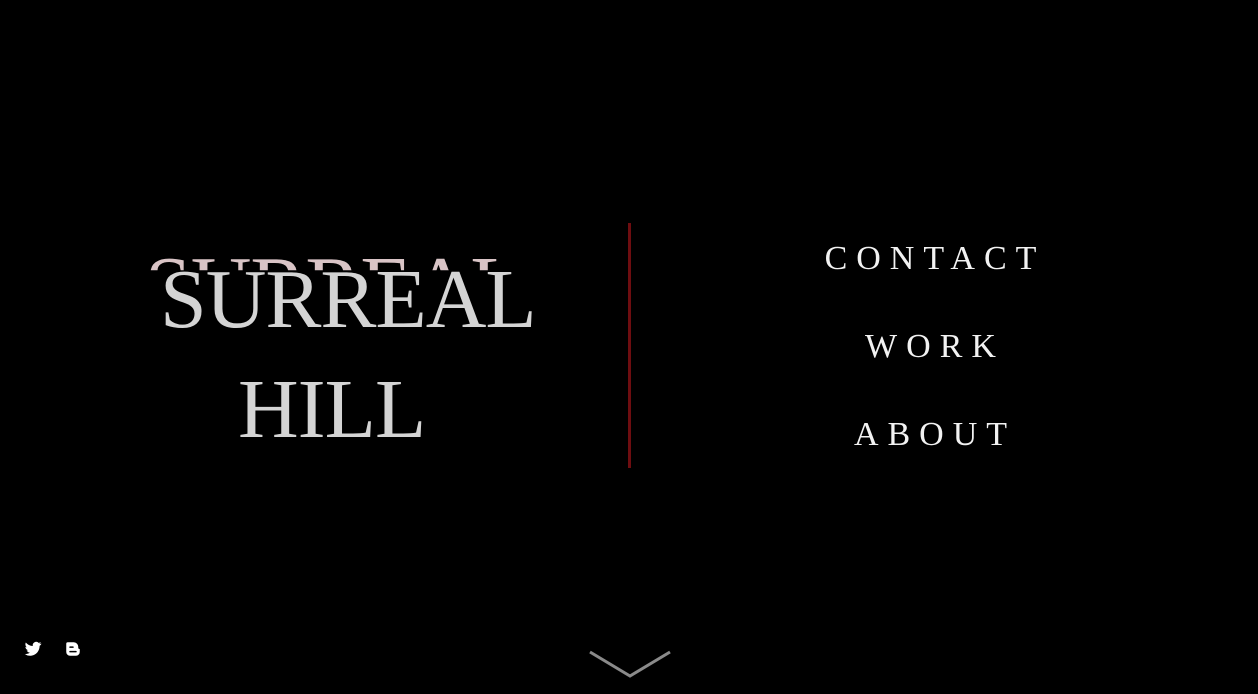 The height and width of the screenshot is (694, 1258). Describe the element at coordinates (53, 649) in the screenshot. I see `social-links` at that location.